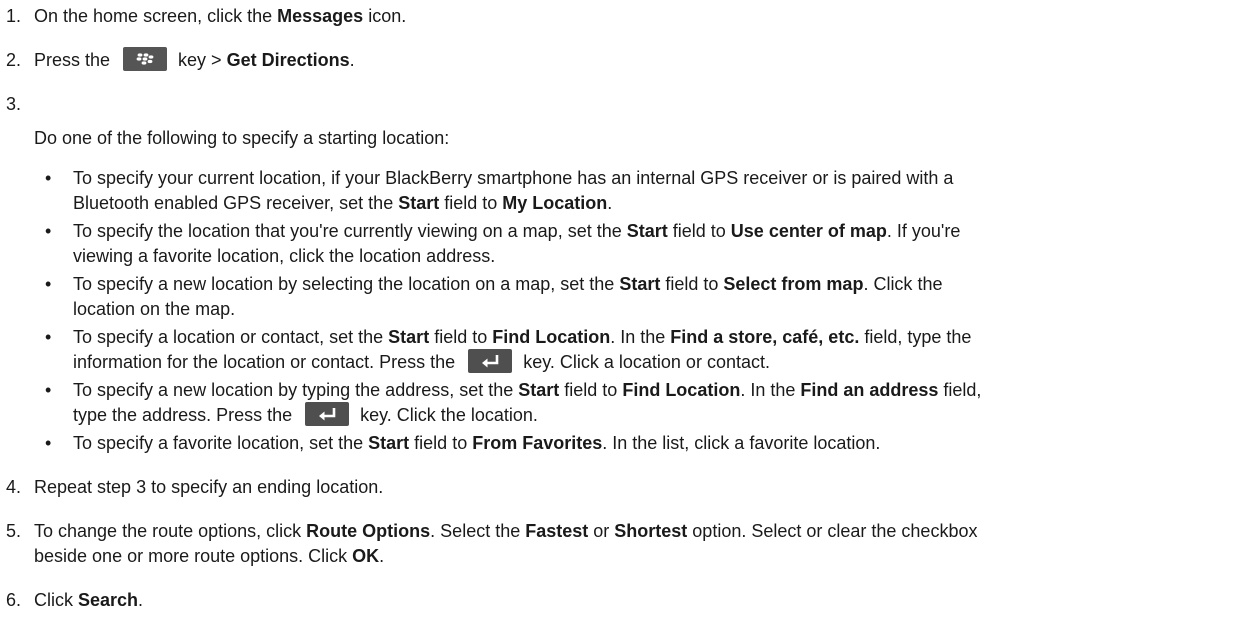  Describe the element at coordinates (14, 104) in the screenshot. I see `step-number: 3.` at that location.